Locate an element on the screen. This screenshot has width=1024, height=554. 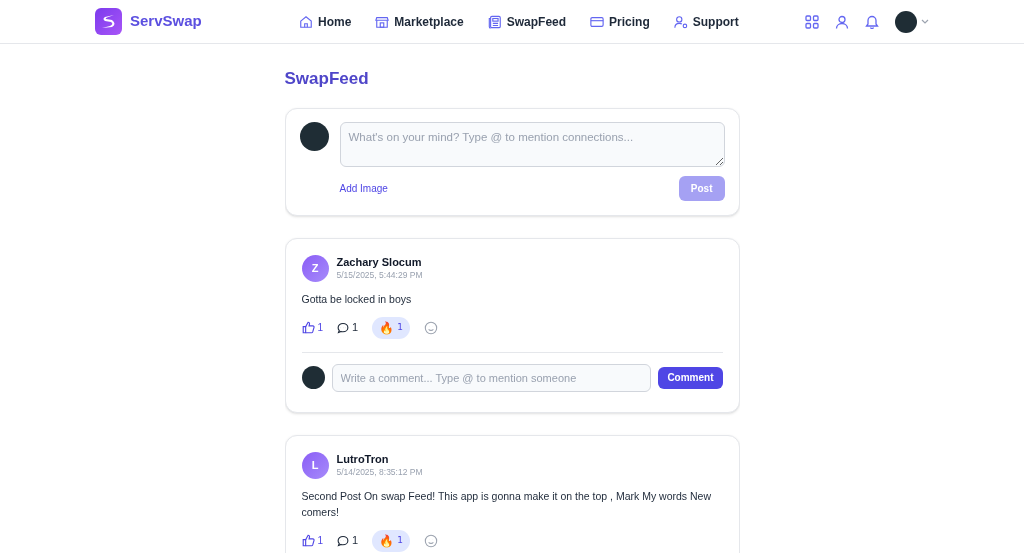
post-time: 5/14/2025, 8:35:12 PM is located at coordinates (379, 472).